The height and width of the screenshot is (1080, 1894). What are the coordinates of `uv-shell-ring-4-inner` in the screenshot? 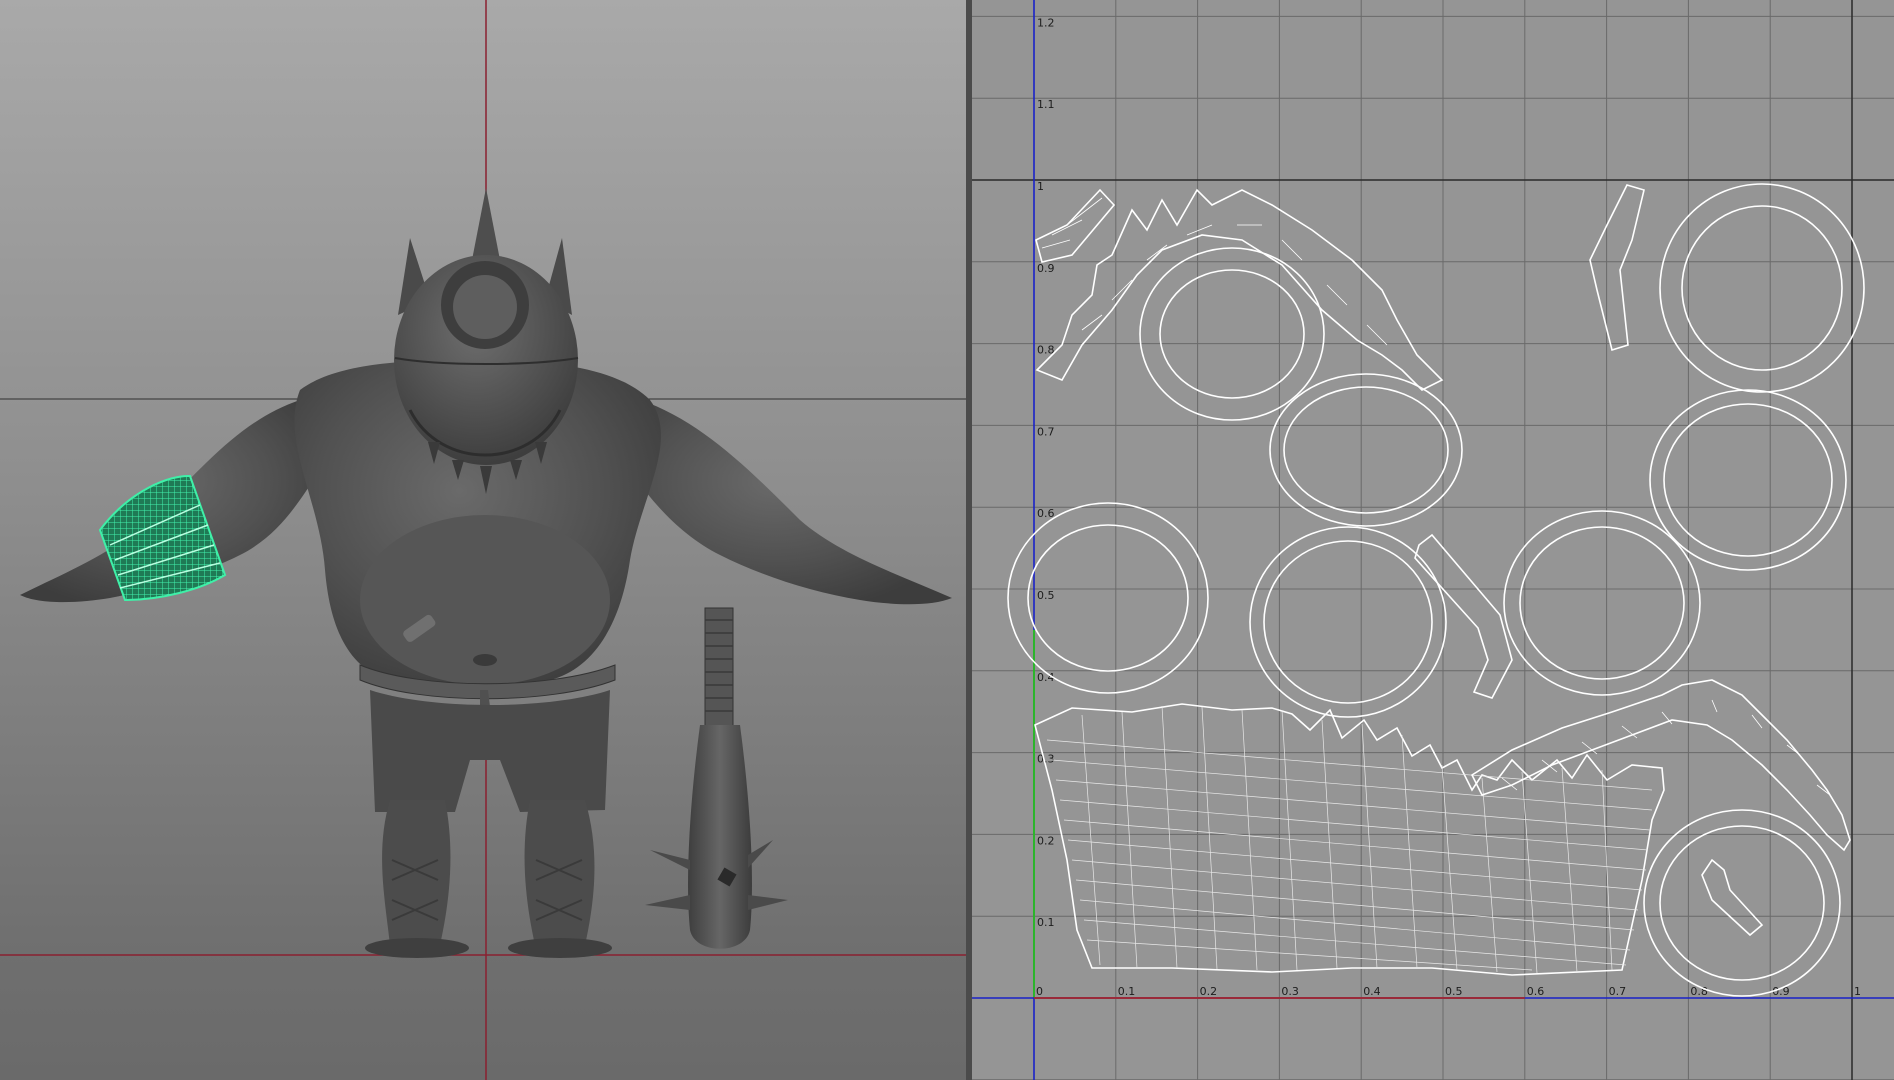 It's located at (1748, 480).